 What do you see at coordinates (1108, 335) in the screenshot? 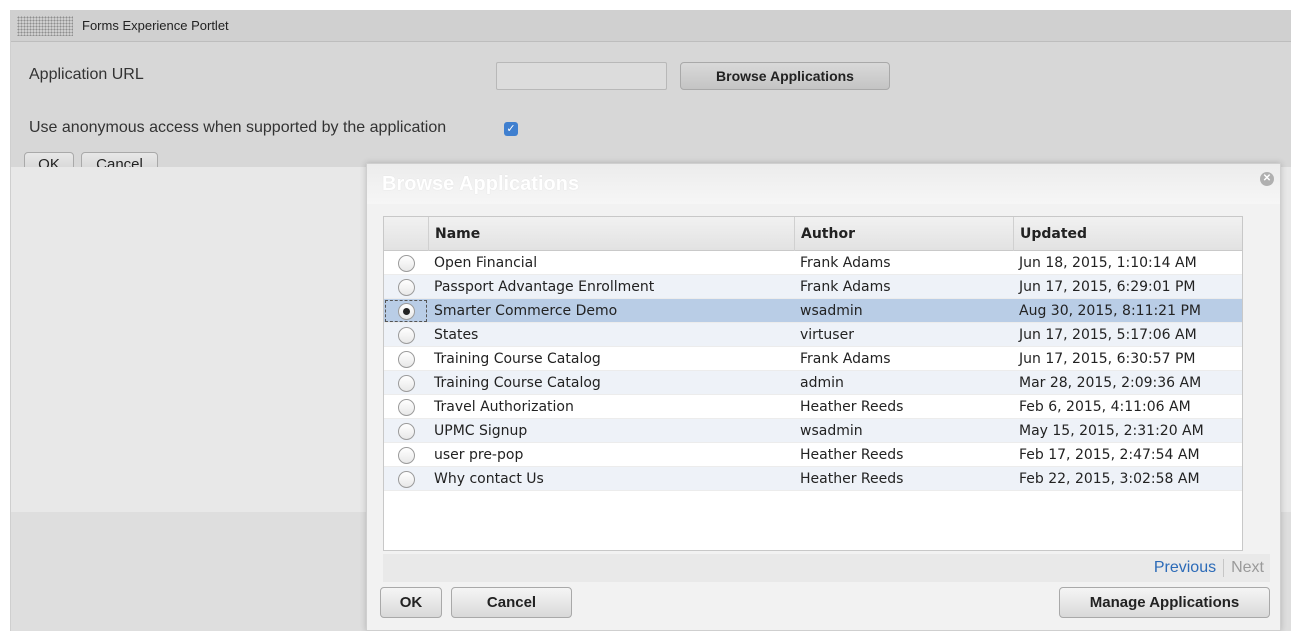
I see `row-updated-cell: Jun 17, 2015, 5:17:06 AM` at bounding box center [1108, 335].